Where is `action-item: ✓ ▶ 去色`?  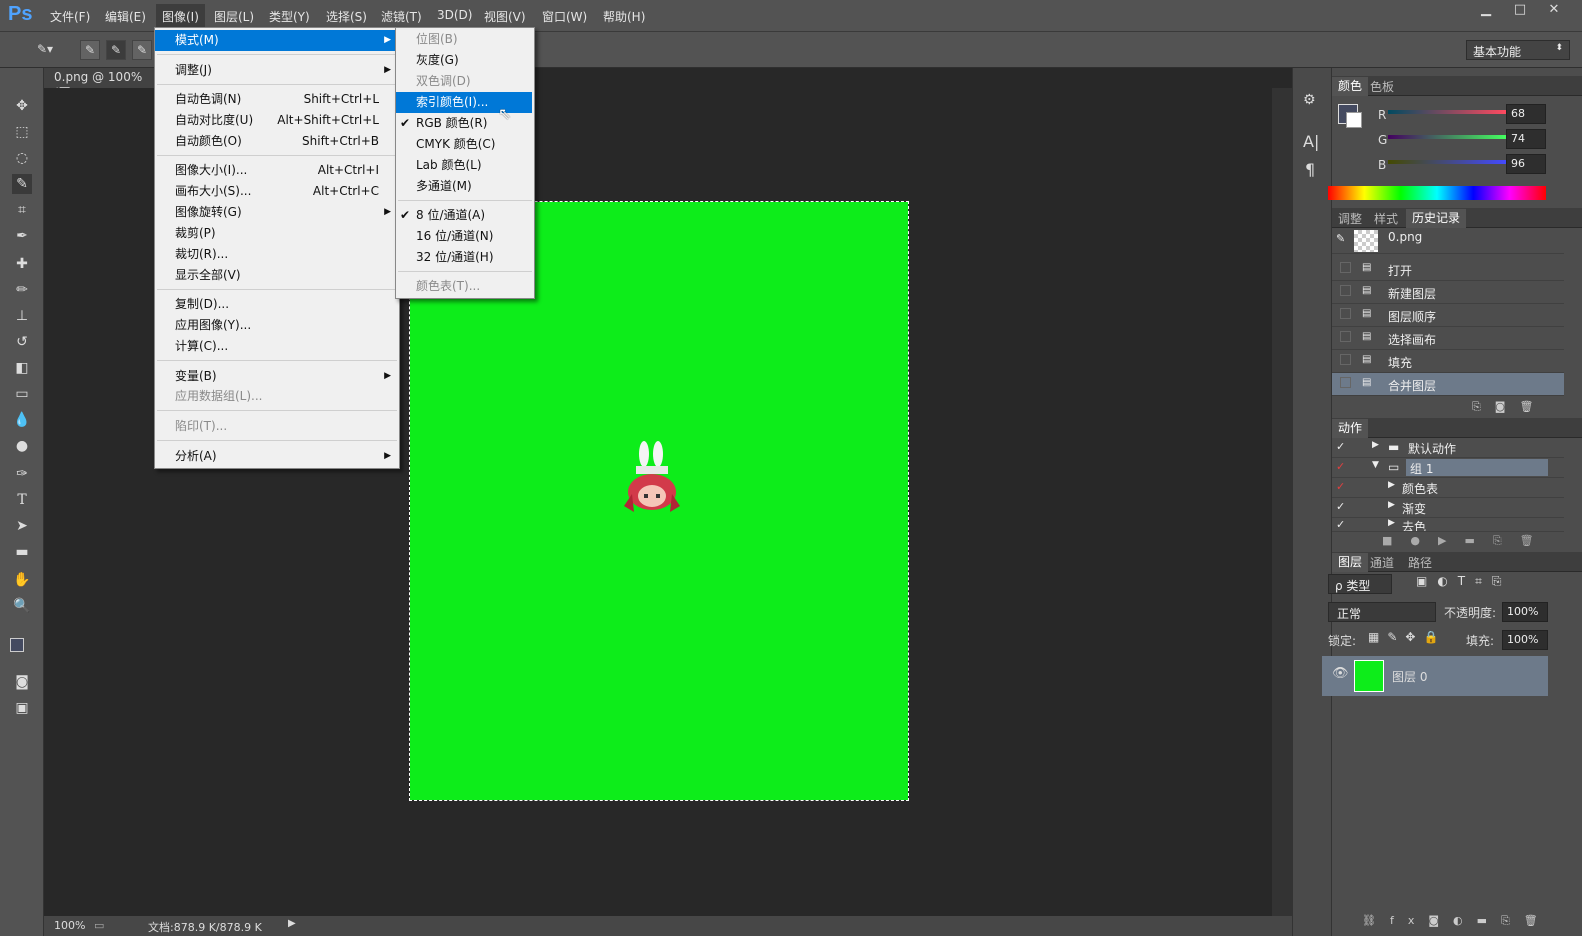 action-item: ✓ ▶ 去色 is located at coordinates (1448, 525).